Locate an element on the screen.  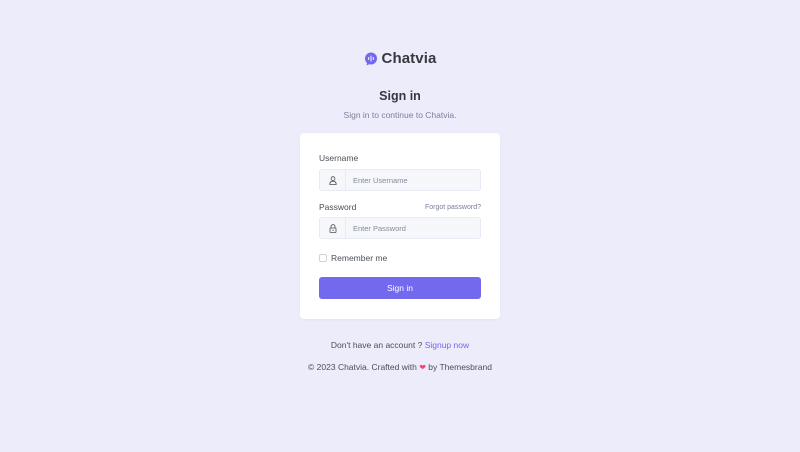
signup-prompt: Don't have an account ? Signup now is located at coordinates (400, 345).